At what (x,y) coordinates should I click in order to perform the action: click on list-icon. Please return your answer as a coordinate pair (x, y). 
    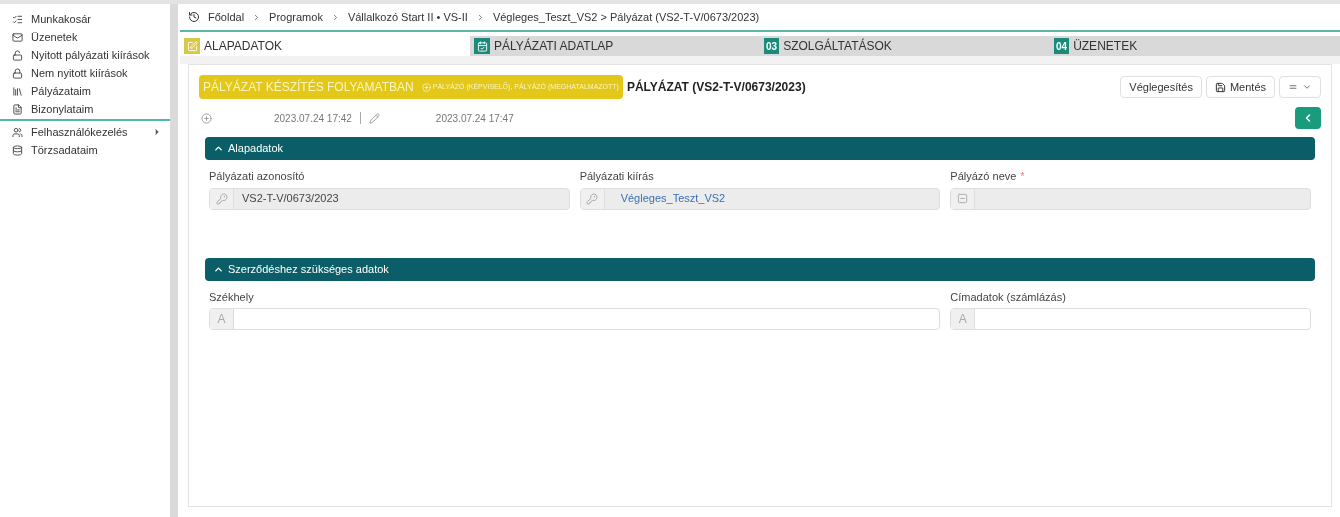
    Looking at the image, I should click on (17, 19).